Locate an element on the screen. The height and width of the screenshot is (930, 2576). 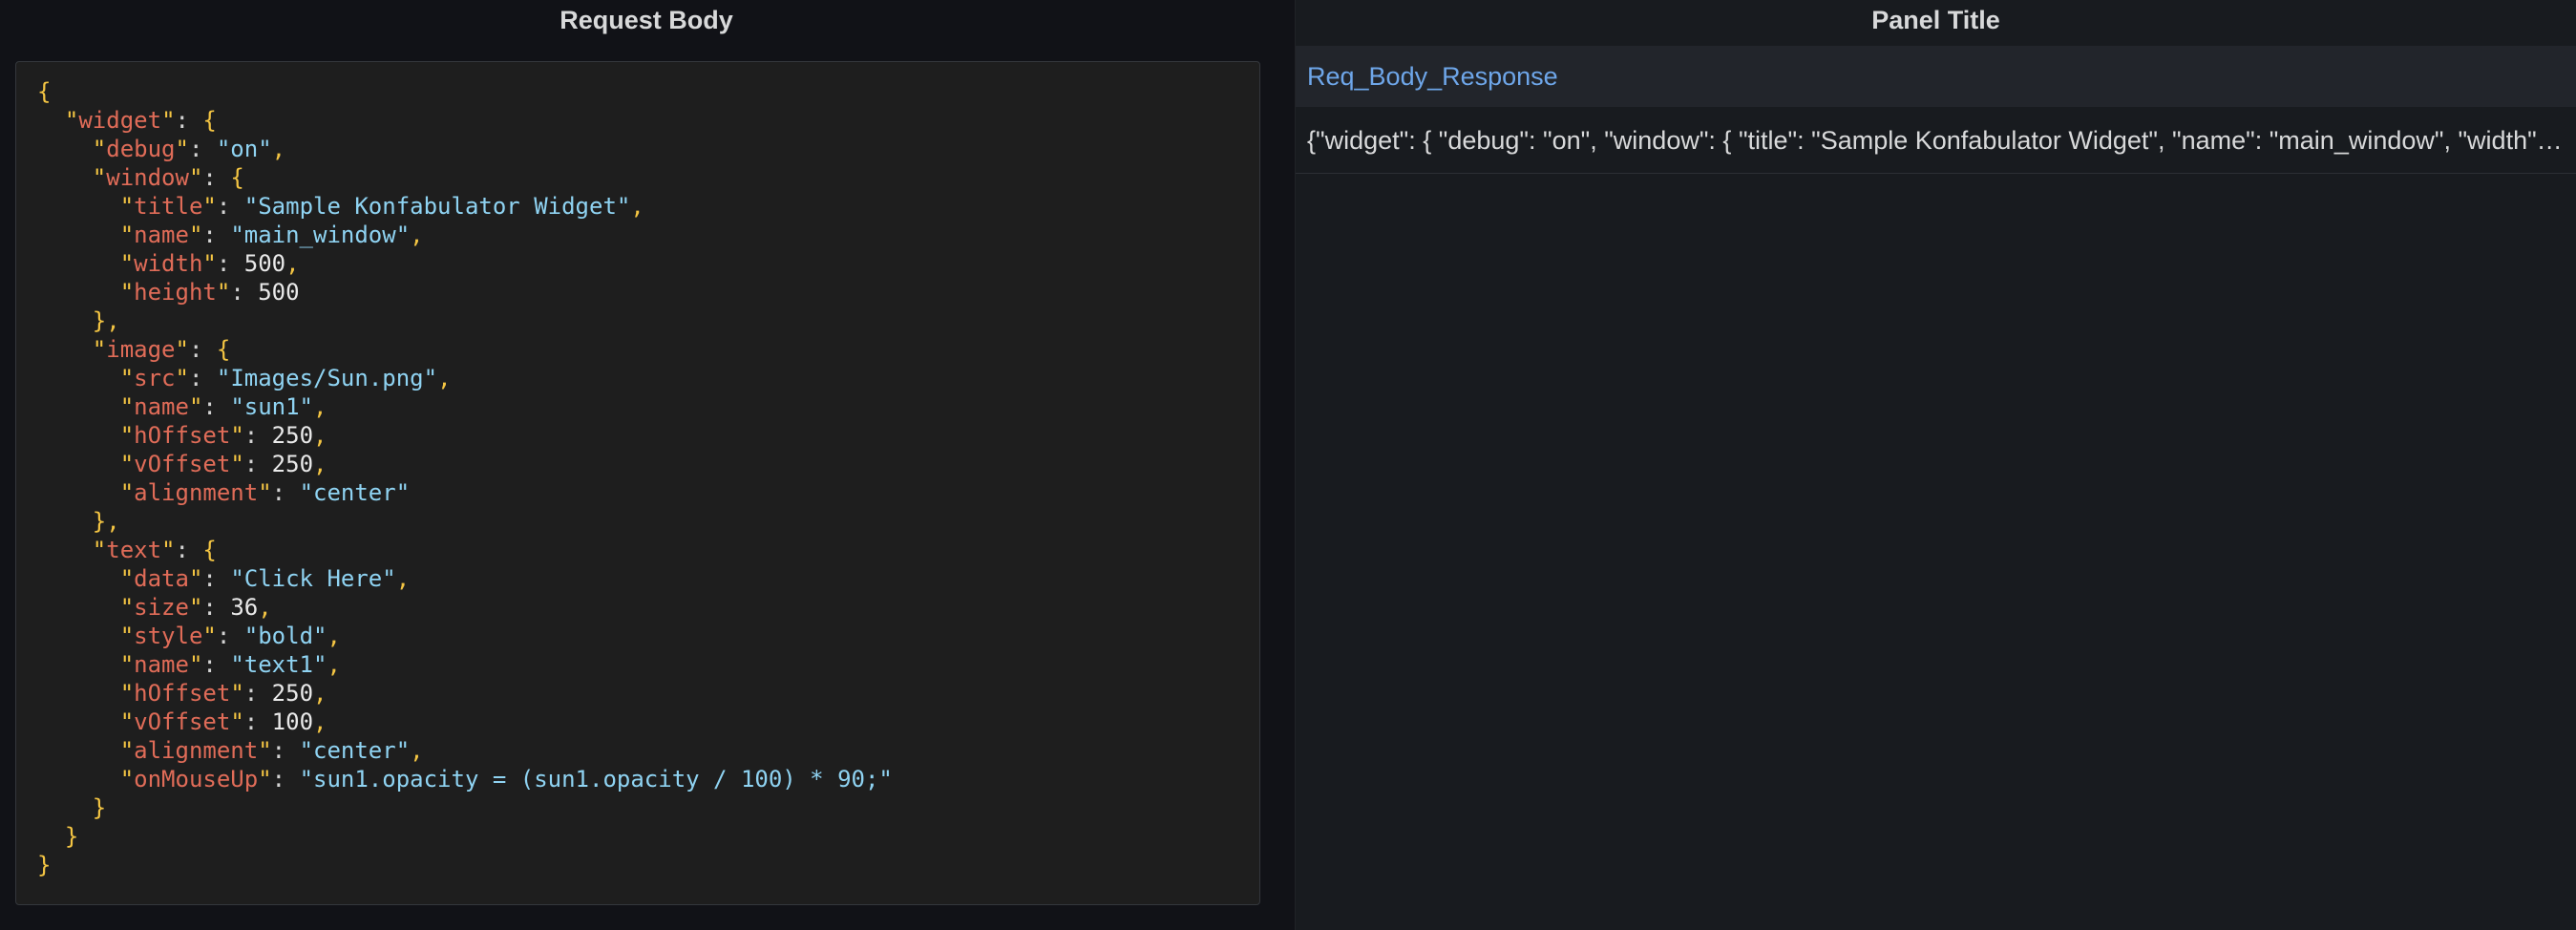
code-line: }, is located at coordinates (637, 320).